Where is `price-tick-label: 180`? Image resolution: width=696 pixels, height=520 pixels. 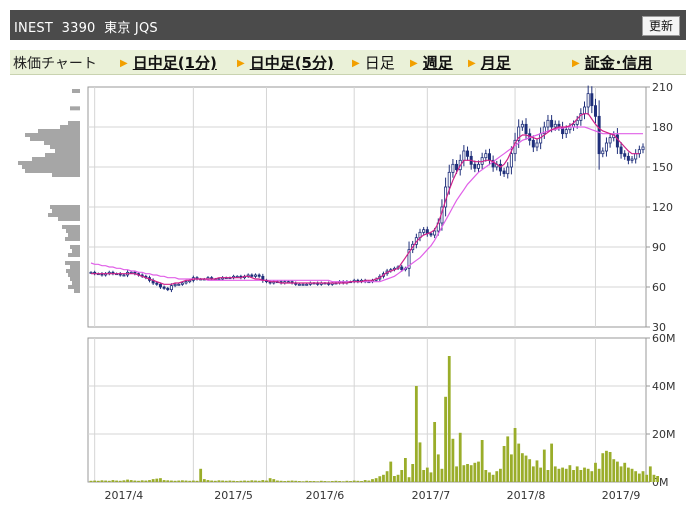 price-tick-label: 180 is located at coordinates (662, 127).